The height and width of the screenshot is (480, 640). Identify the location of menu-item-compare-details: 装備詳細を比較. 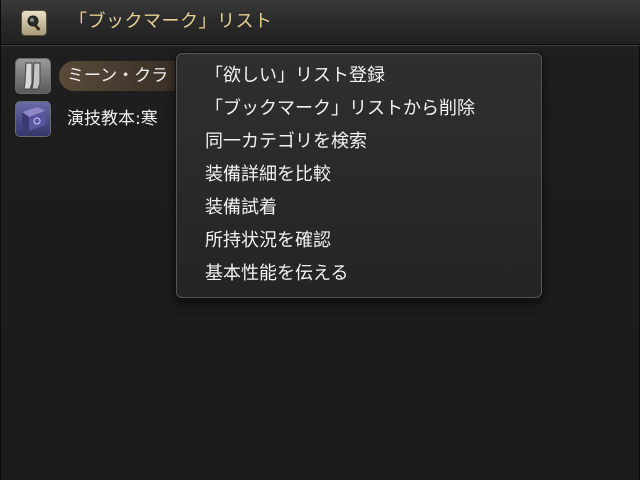
(268, 175).